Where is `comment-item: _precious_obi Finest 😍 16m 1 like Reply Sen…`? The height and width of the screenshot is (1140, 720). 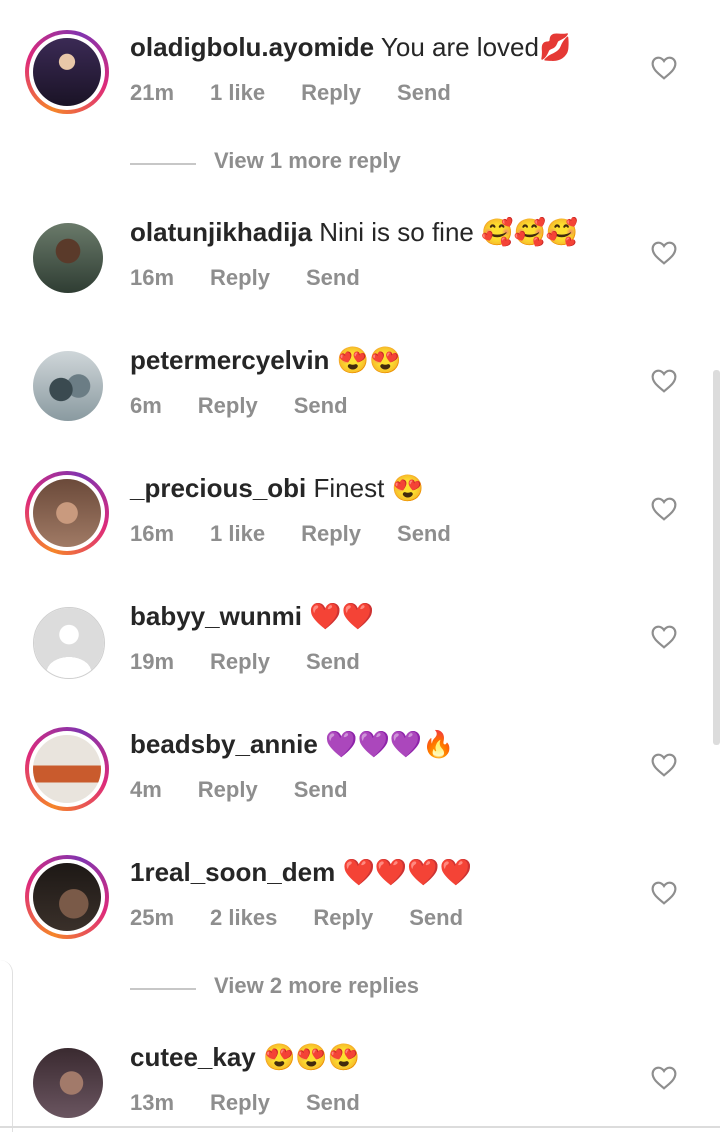 comment-item: _precious_obi Finest 😍 16m 1 like Reply Sen… is located at coordinates (360, 521).